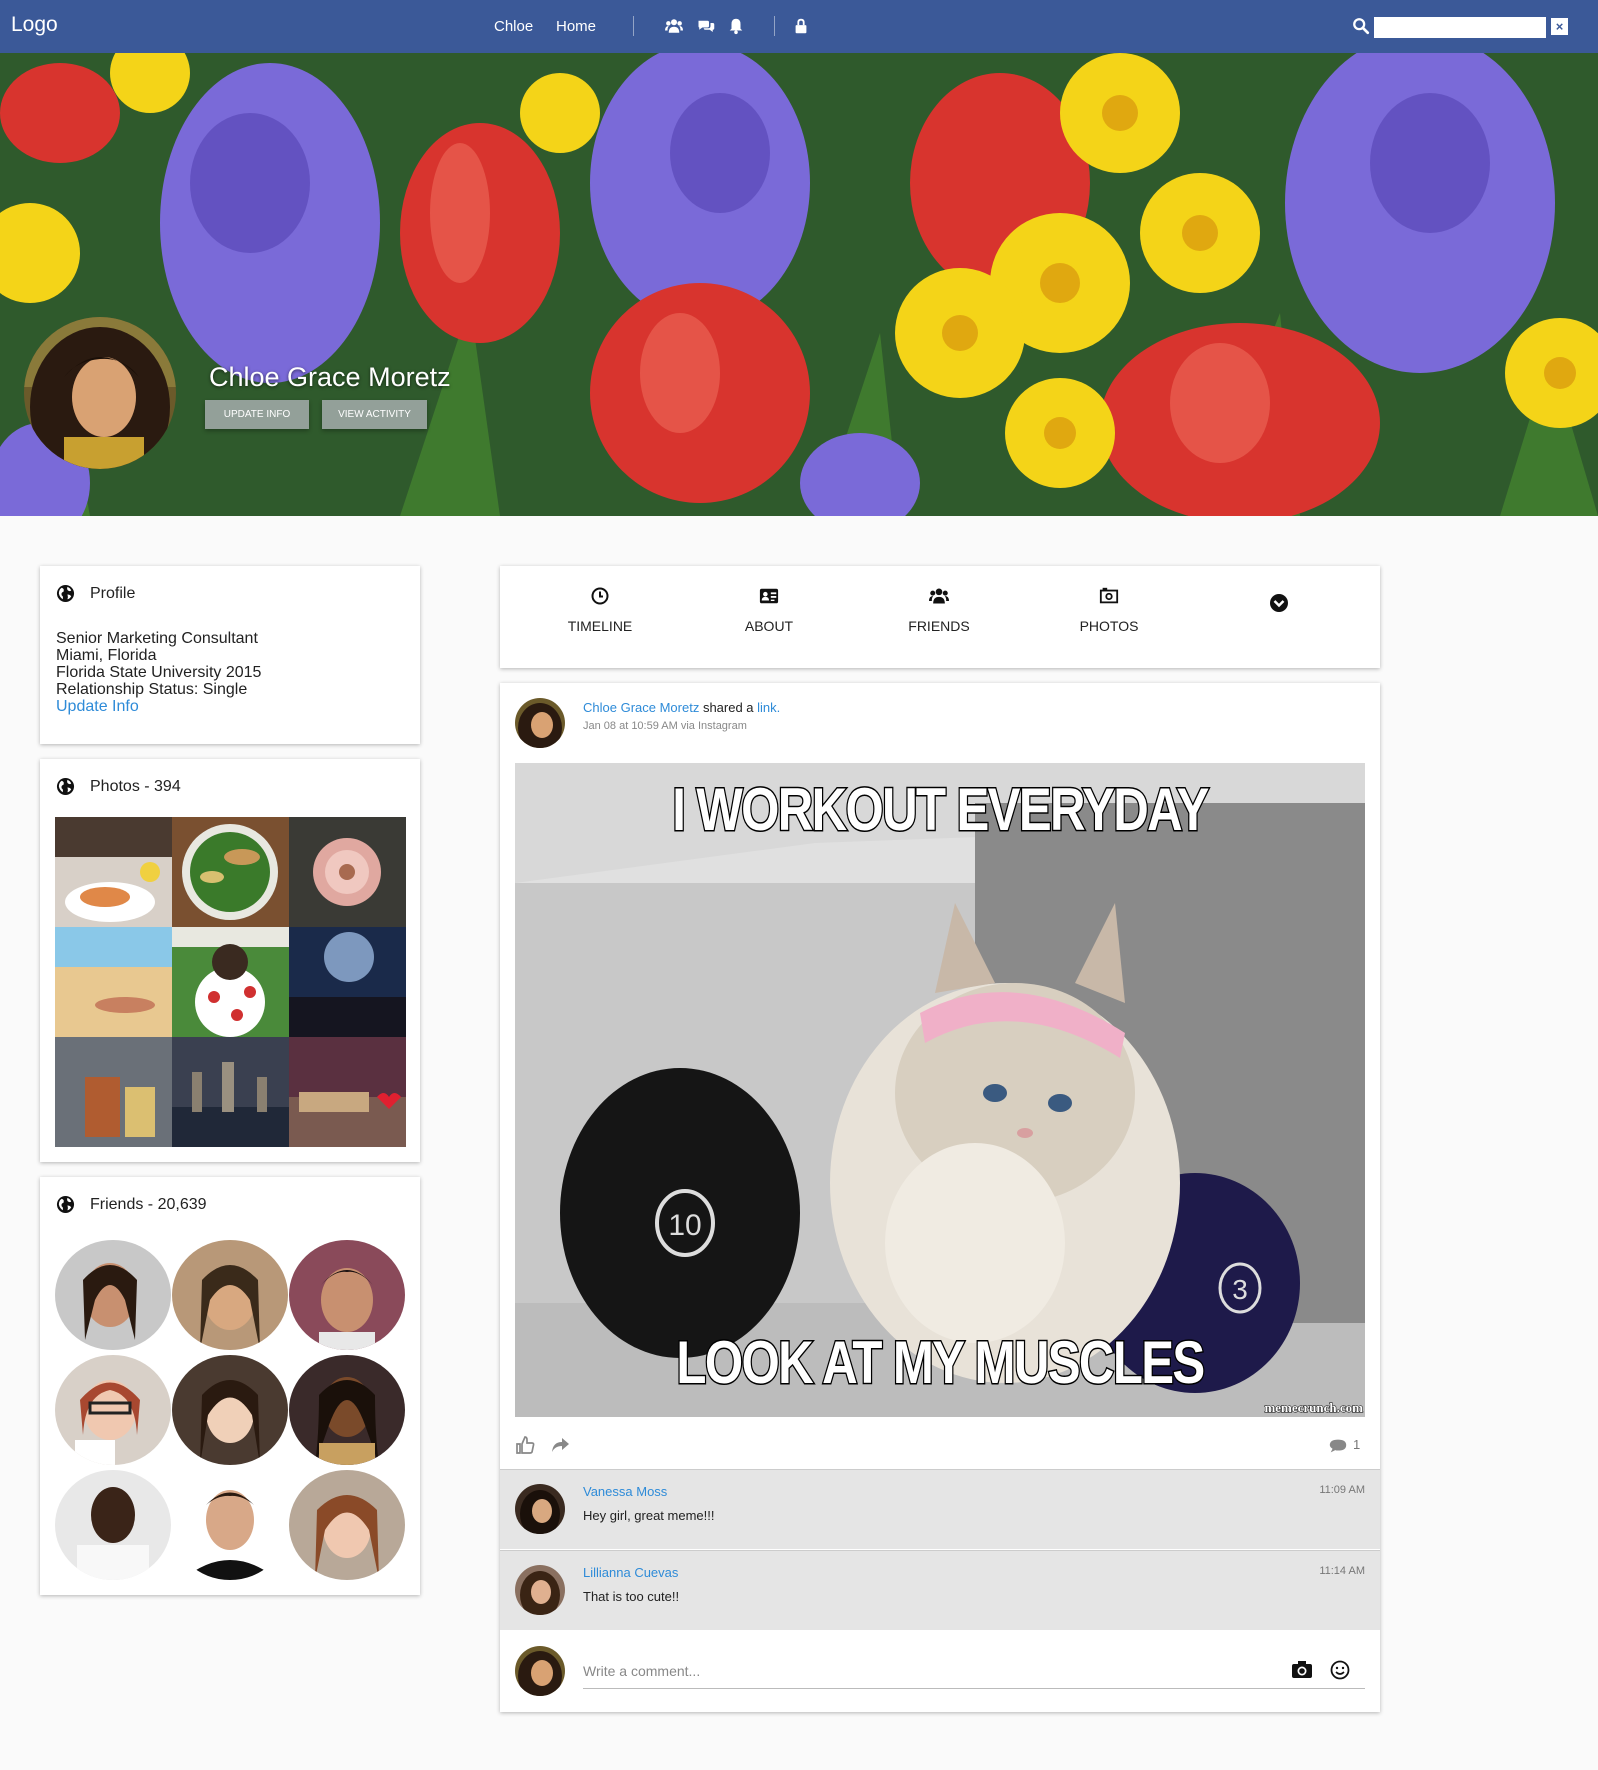  I want to click on tab-more, so click(1279, 603).